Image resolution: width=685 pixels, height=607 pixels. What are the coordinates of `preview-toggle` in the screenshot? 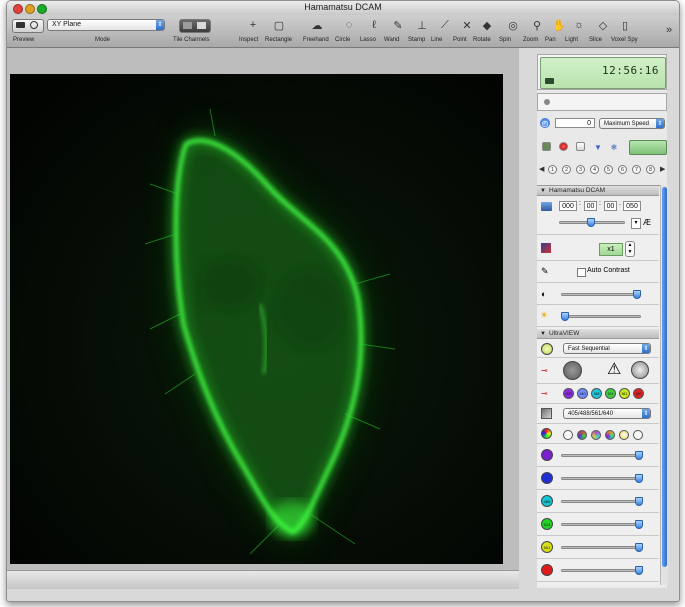 It's located at (28, 26).